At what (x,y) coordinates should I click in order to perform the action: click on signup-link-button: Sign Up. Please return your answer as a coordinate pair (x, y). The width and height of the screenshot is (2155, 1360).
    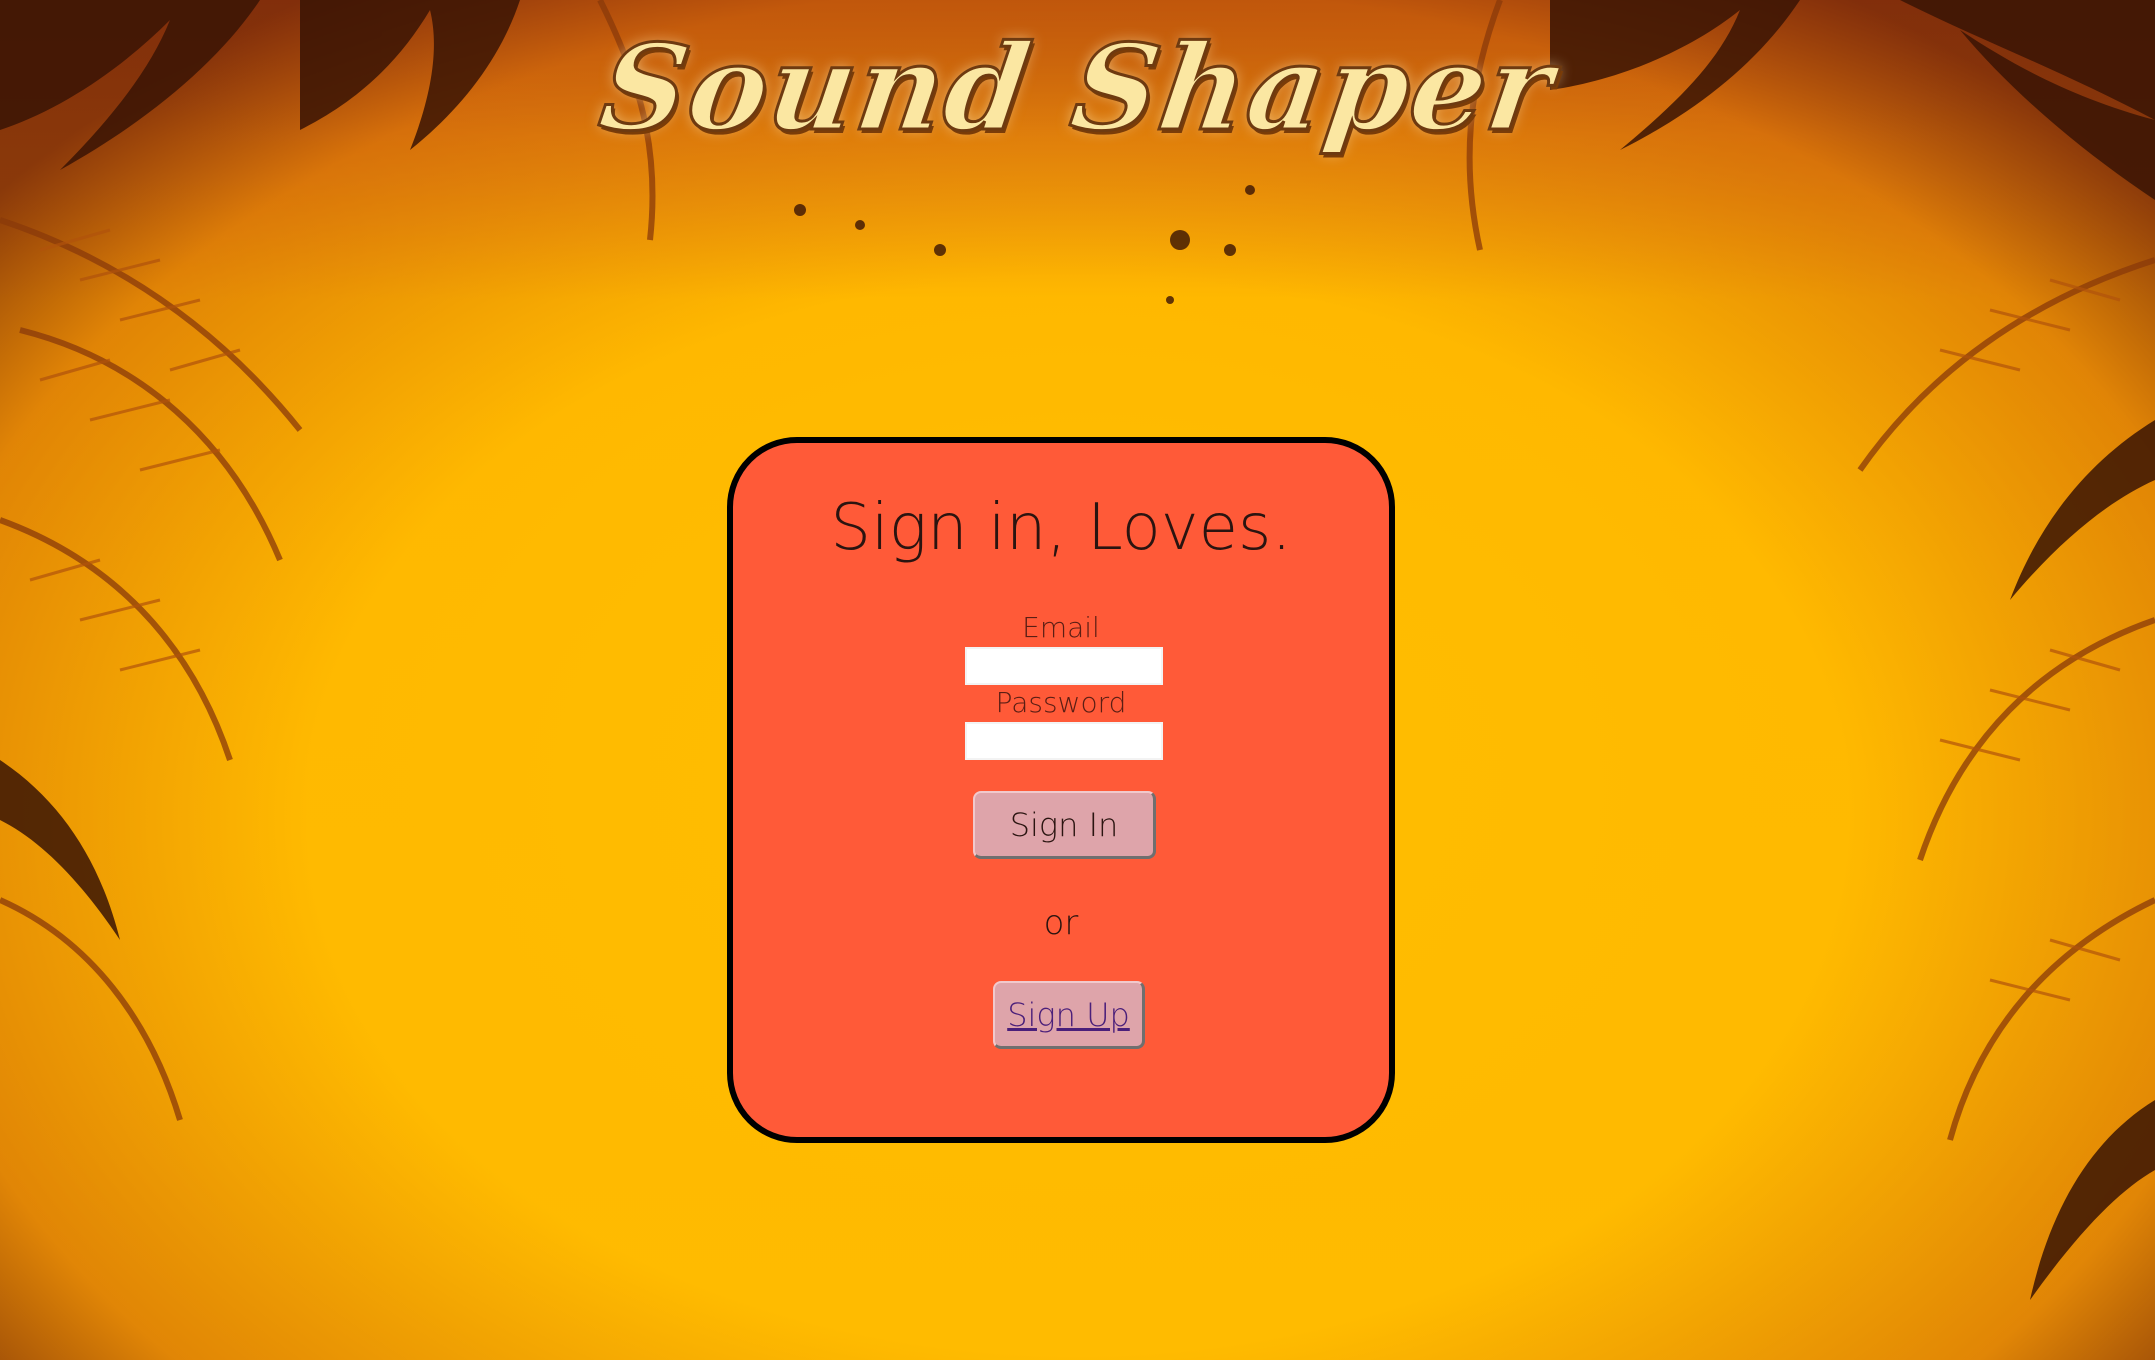
    Looking at the image, I should click on (1069, 1015).